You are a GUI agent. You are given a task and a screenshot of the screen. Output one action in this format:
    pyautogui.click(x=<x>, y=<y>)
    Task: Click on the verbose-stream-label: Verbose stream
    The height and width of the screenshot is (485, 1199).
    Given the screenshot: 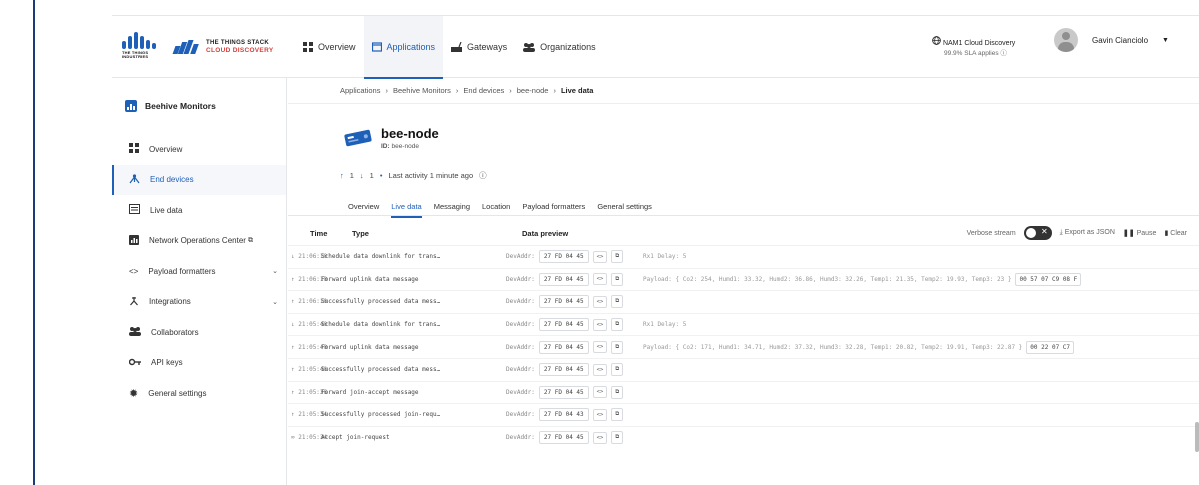 What is the action you would take?
    pyautogui.click(x=991, y=233)
    